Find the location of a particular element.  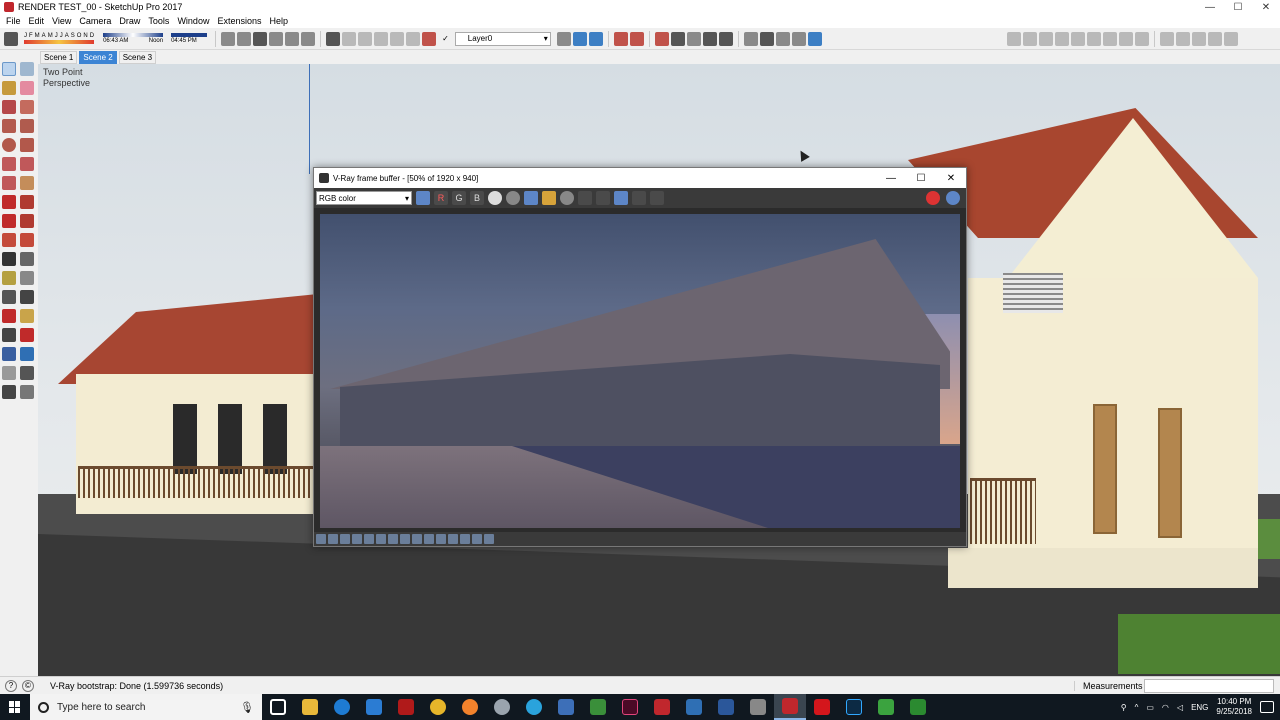

arc-tool-icon is located at coordinates (9, 164).